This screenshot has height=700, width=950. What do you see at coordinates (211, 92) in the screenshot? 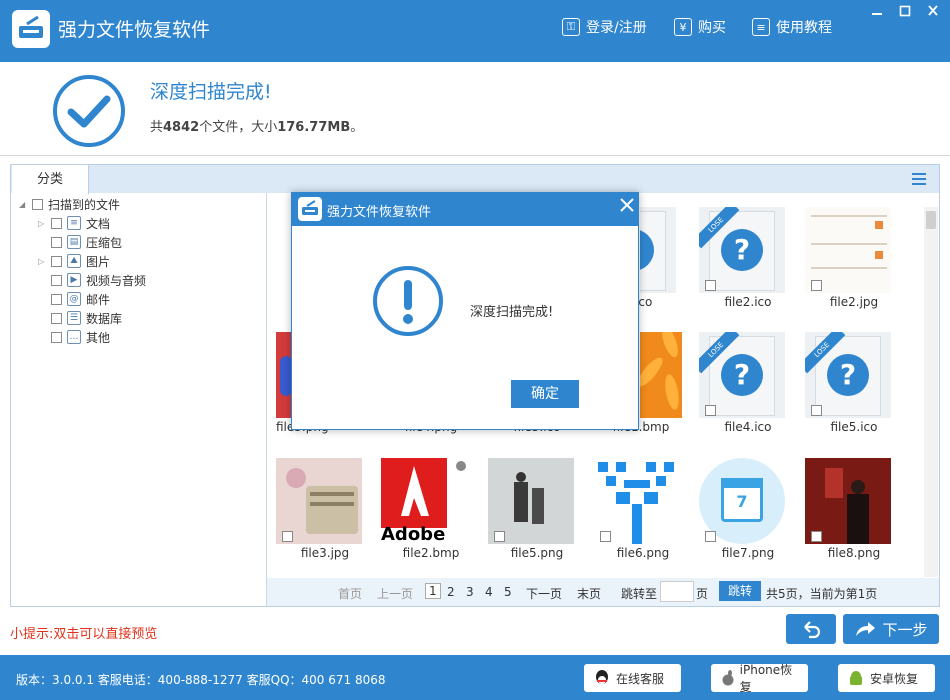
I see `scan-status-title: 深度扫描完成!` at bounding box center [211, 92].